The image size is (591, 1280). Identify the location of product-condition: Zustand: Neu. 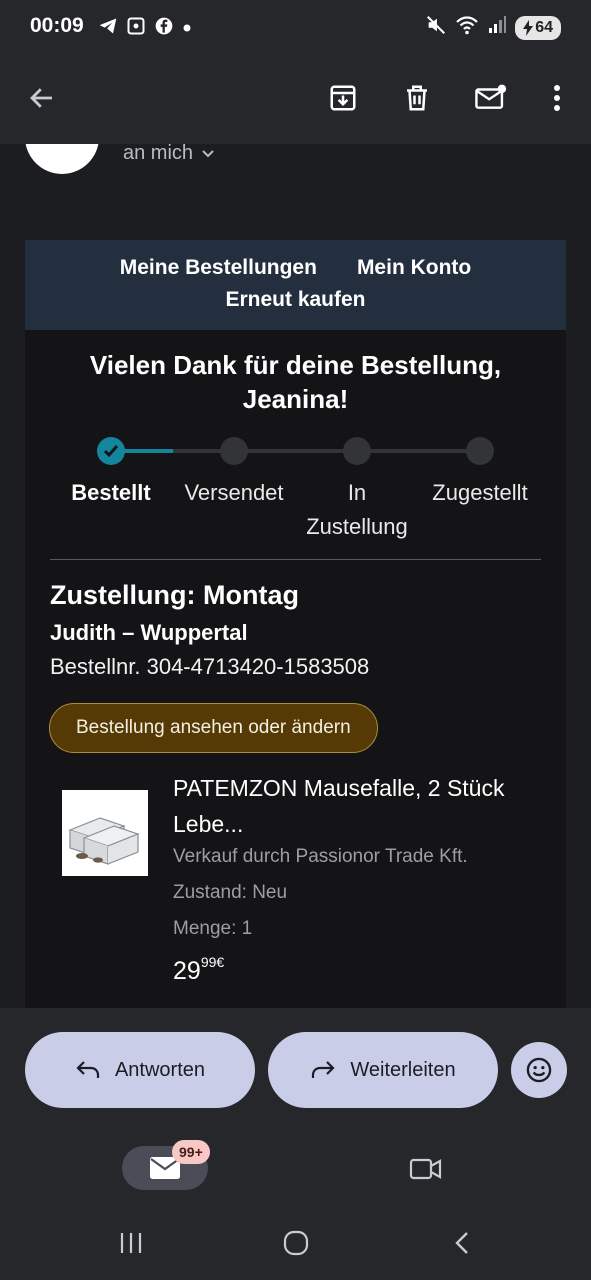
(230, 892).